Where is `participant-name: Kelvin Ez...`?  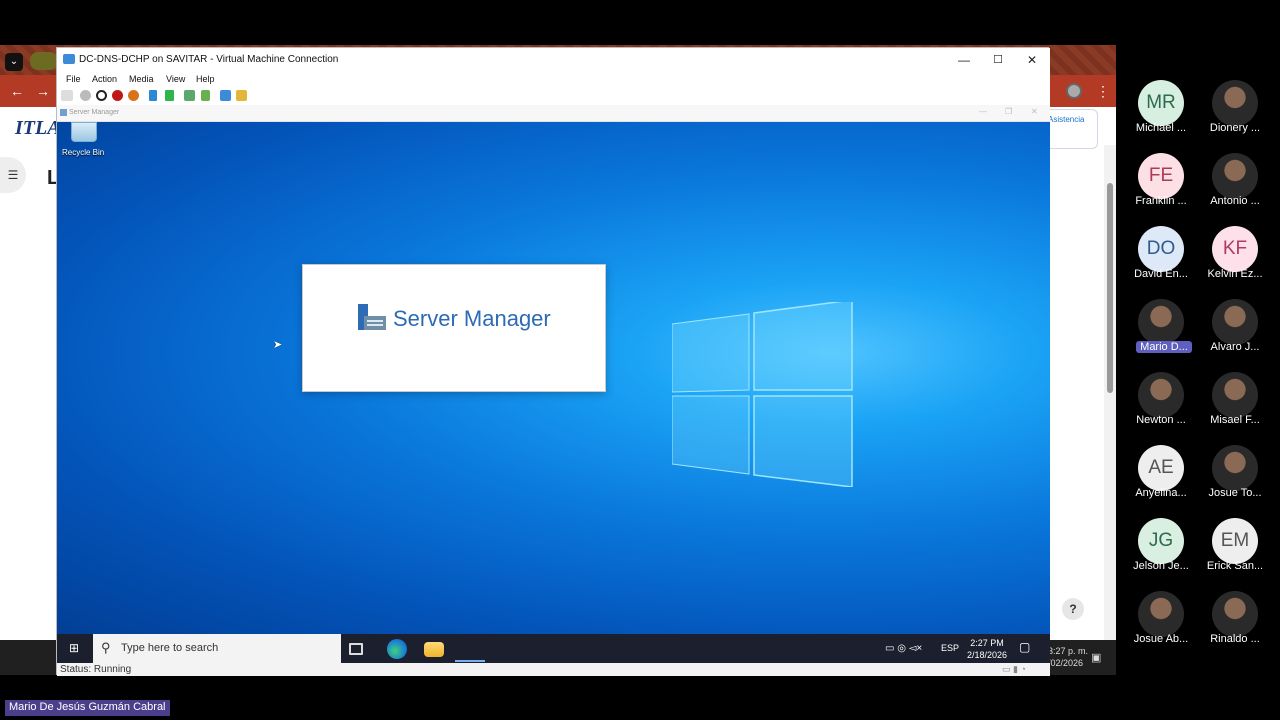 participant-name: Kelvin Ez... is located at coordinates (1235, 274).